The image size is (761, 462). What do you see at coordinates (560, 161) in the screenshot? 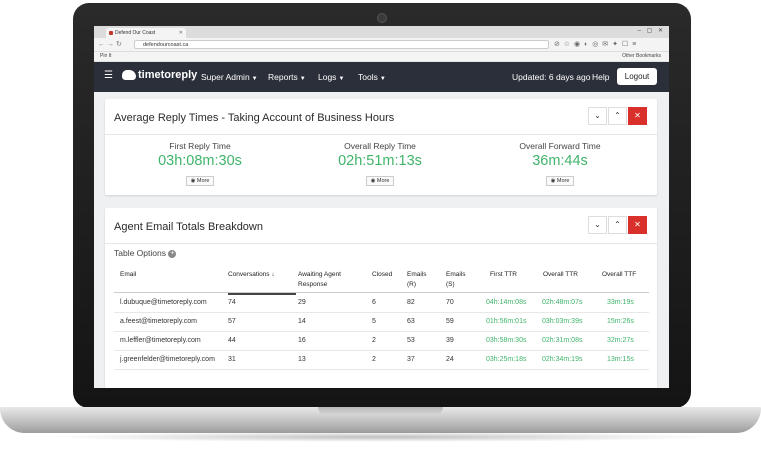
I see `metric-value: 36m:44s` at bounding box center [560, 161].